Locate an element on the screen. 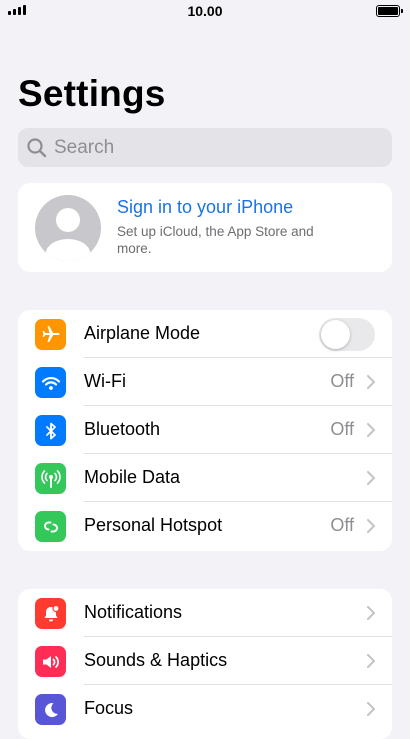  search-field: Search is located at coordinates (205, 147).